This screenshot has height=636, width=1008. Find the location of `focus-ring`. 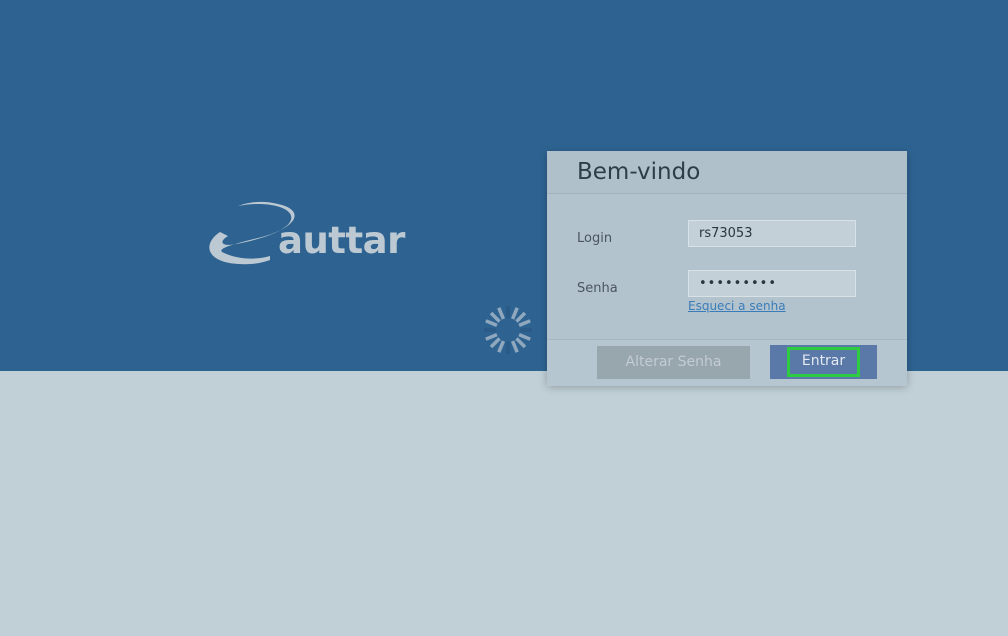

focus-ring is located at coordinates (823, 362).